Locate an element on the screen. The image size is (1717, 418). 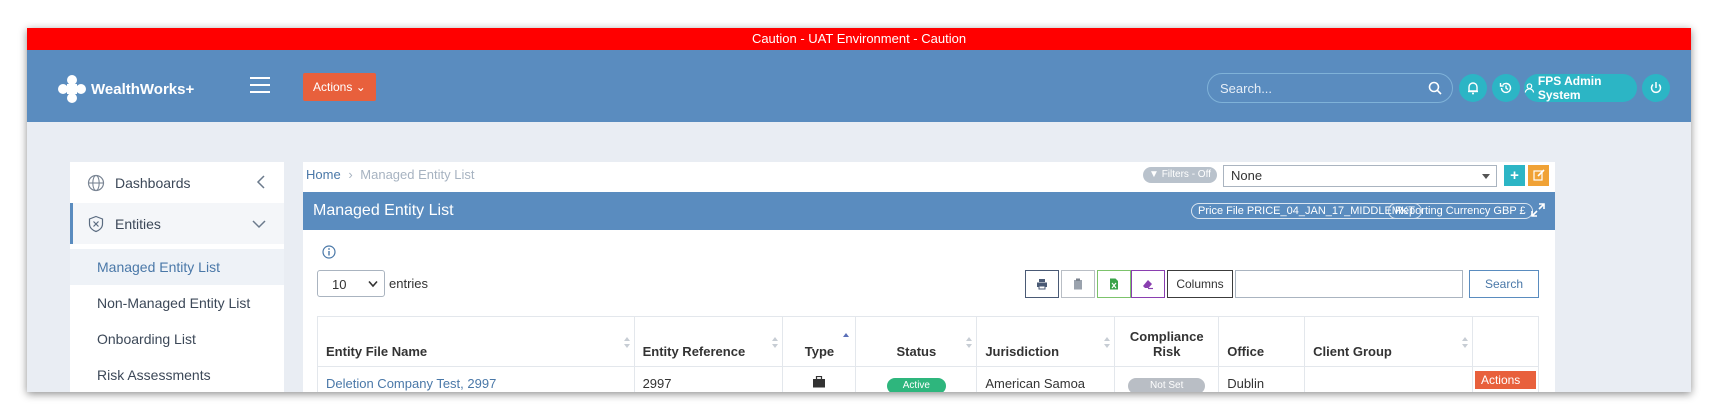
clipboard-icon is located at coordinates (1078, 284).